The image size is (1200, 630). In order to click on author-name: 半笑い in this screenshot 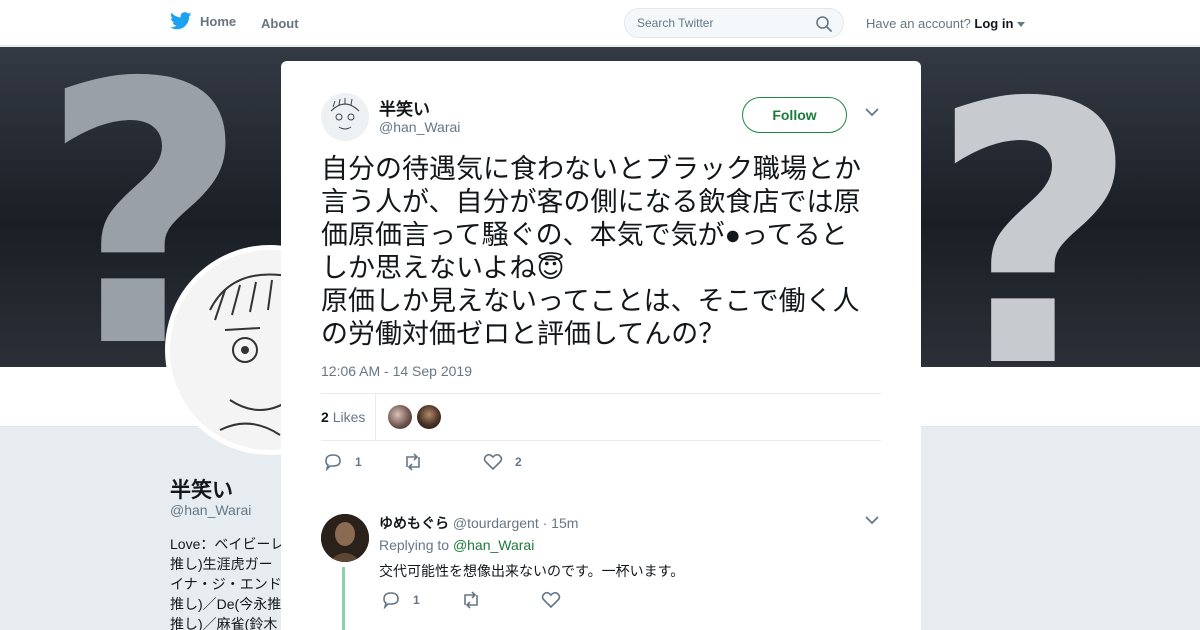, I will do `click(404, 107)`.